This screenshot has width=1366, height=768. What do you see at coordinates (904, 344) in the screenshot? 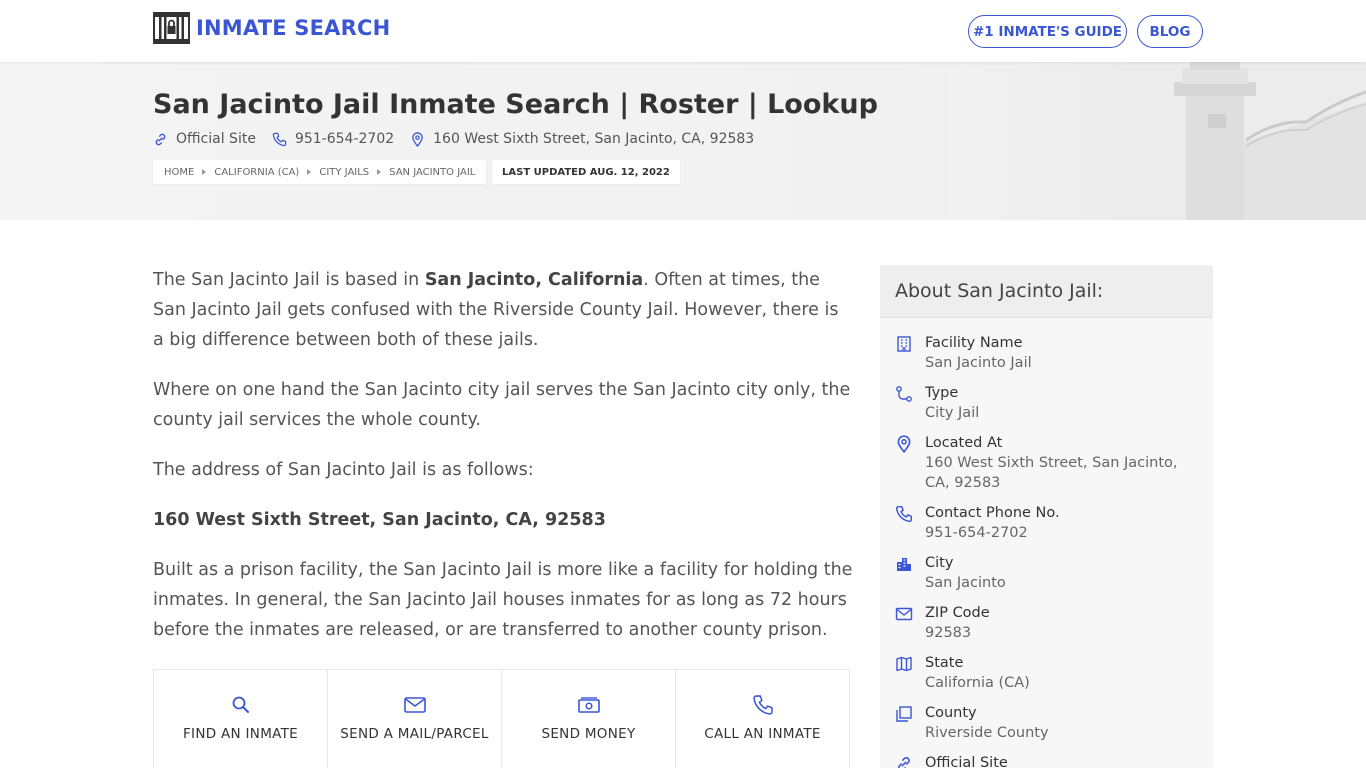
I see `building-icon` at bounding box center [904, 344].